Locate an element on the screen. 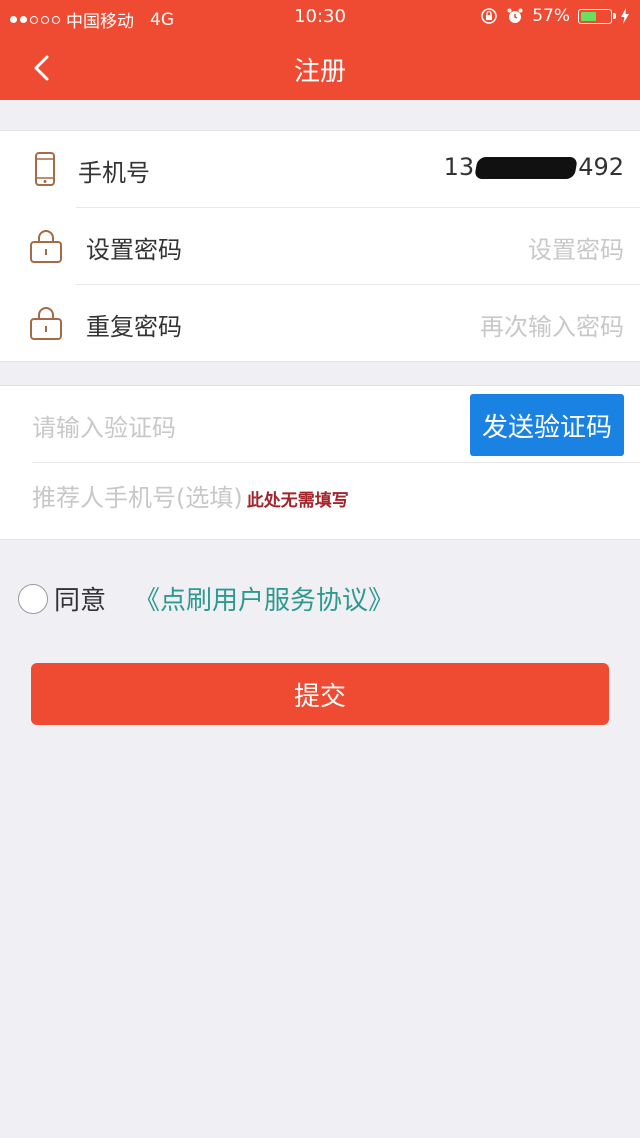 Image resolution: width=640 pixels, height=1138 pixels. battery-percent: 57% is located at coordinates (551, 16).